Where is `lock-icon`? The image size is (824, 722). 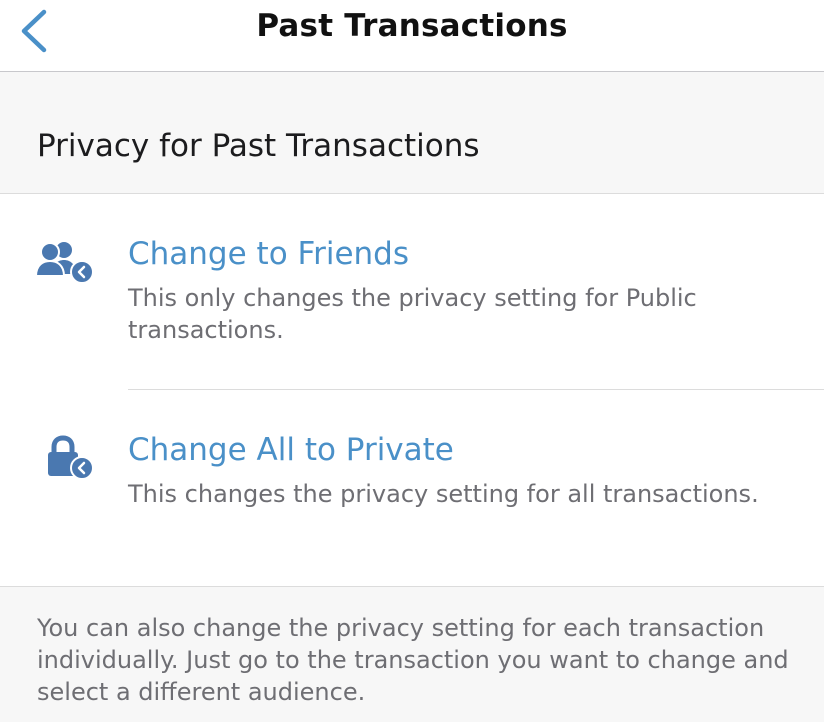
lock-icon is located at coordinates (66, 458).